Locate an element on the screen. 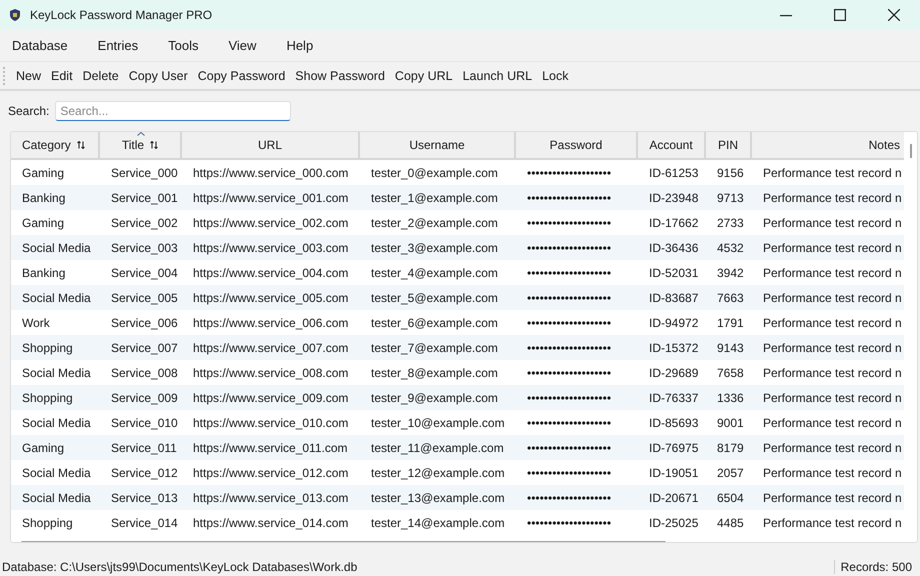  toolbar-button: Copy URL is located at coordinates (423, 75).